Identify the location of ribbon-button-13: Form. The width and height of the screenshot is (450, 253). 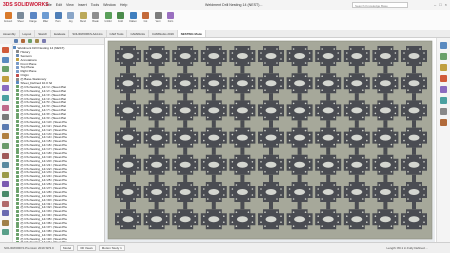
(171, 19).